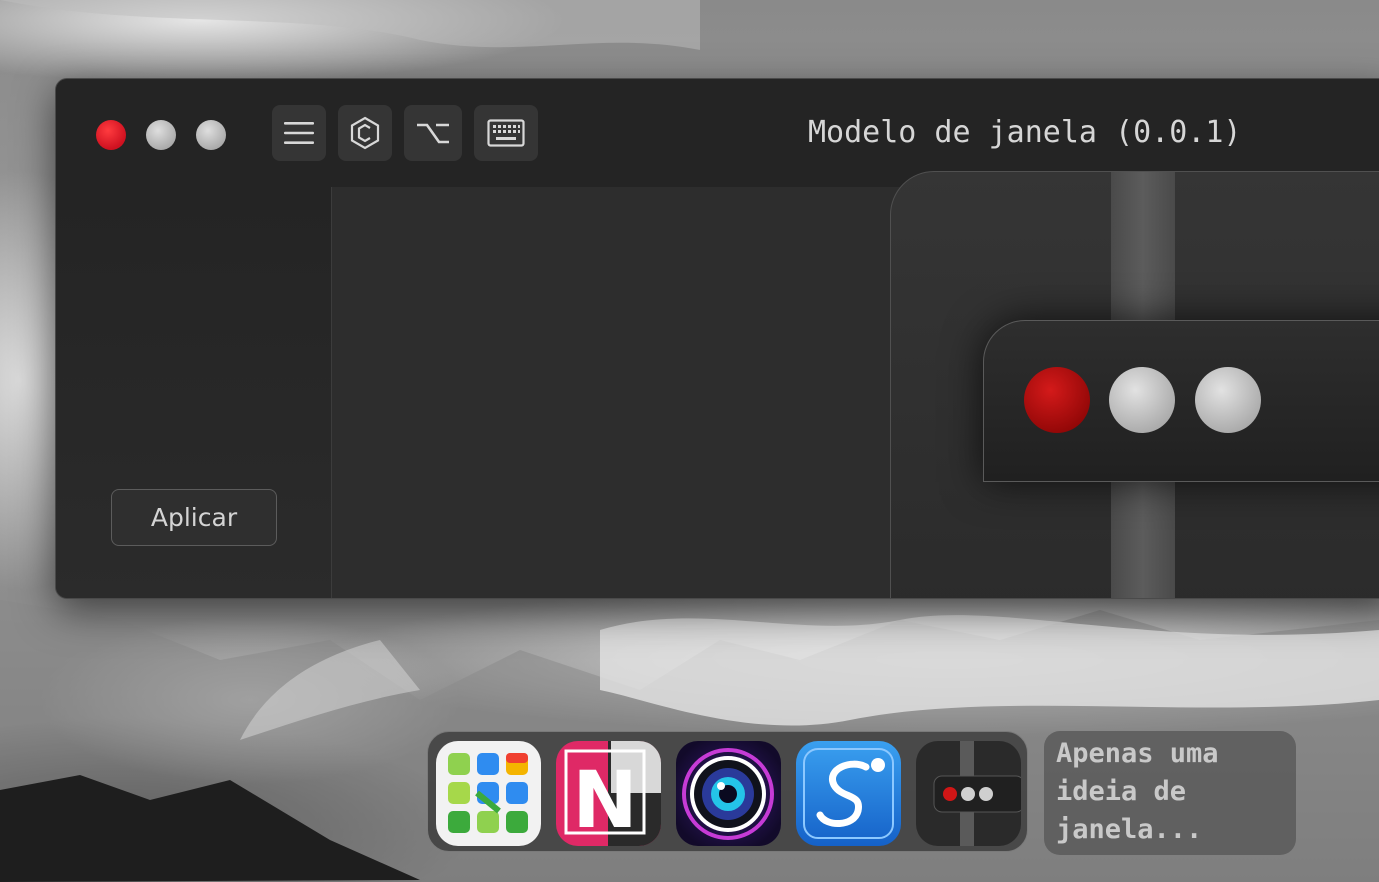 This screenshot has width=1379, height=882. I want to click on menu-button, so click(299, 133).